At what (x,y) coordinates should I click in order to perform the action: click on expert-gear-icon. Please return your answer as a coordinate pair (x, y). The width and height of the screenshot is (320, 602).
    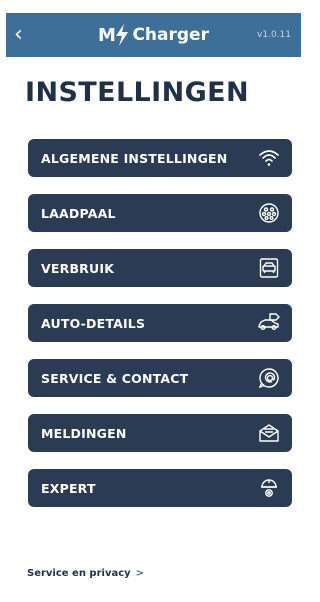
    Looking at the image, I should click on (269, 488).